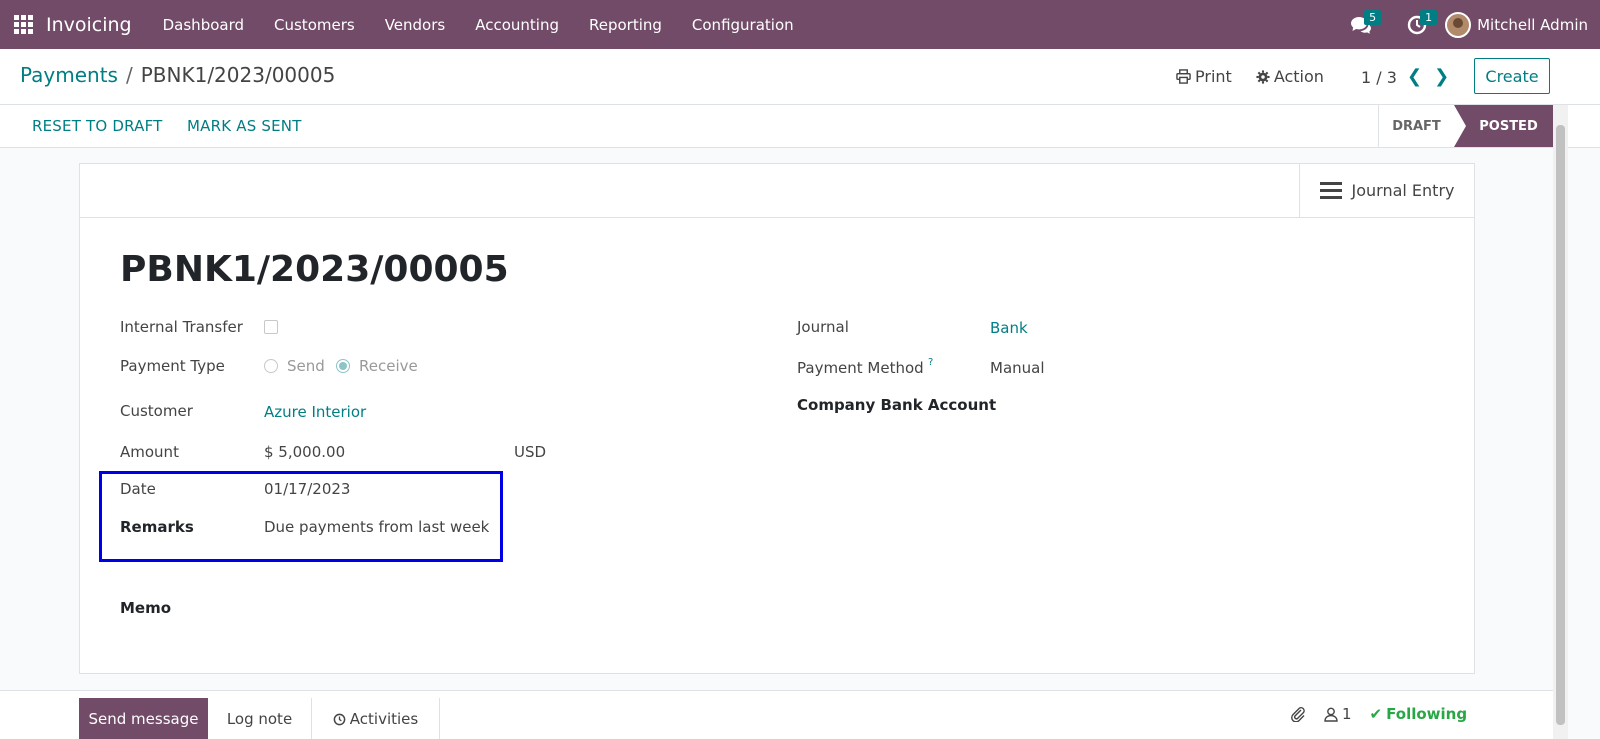  I want to click on payment-type-send-label: Send, so click(306, 366).